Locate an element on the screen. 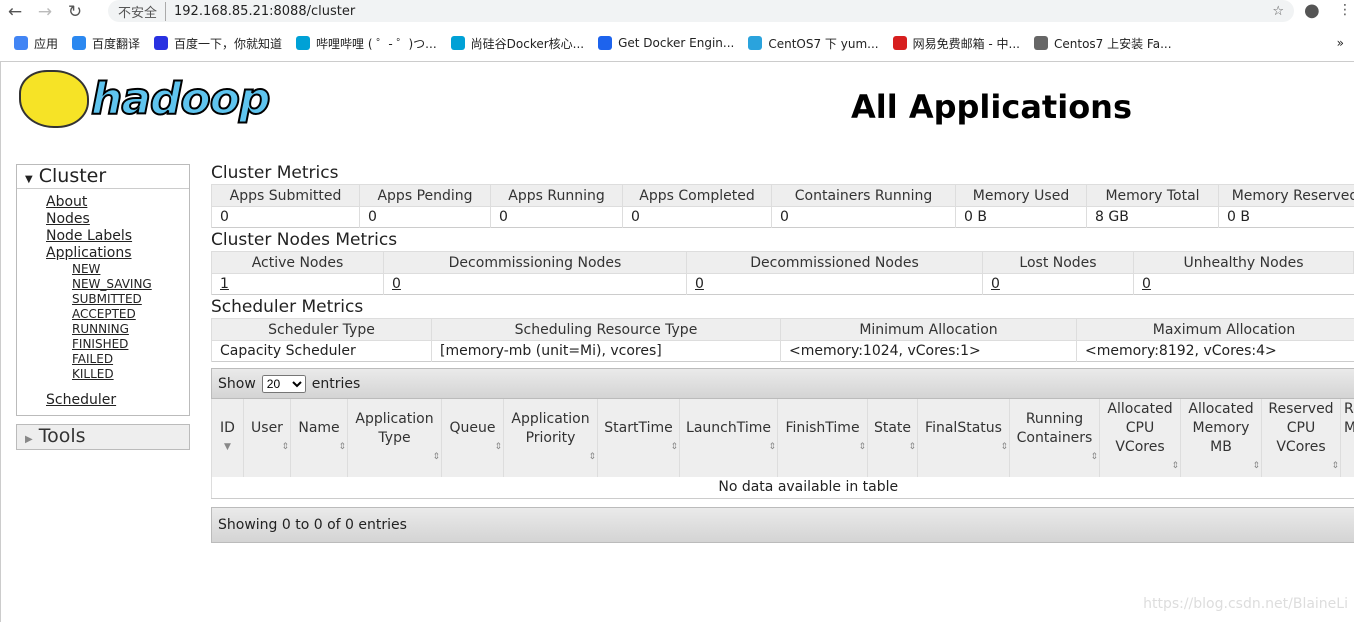  sortable-column-header: User ⇕ is located at coordinates (267, 438).